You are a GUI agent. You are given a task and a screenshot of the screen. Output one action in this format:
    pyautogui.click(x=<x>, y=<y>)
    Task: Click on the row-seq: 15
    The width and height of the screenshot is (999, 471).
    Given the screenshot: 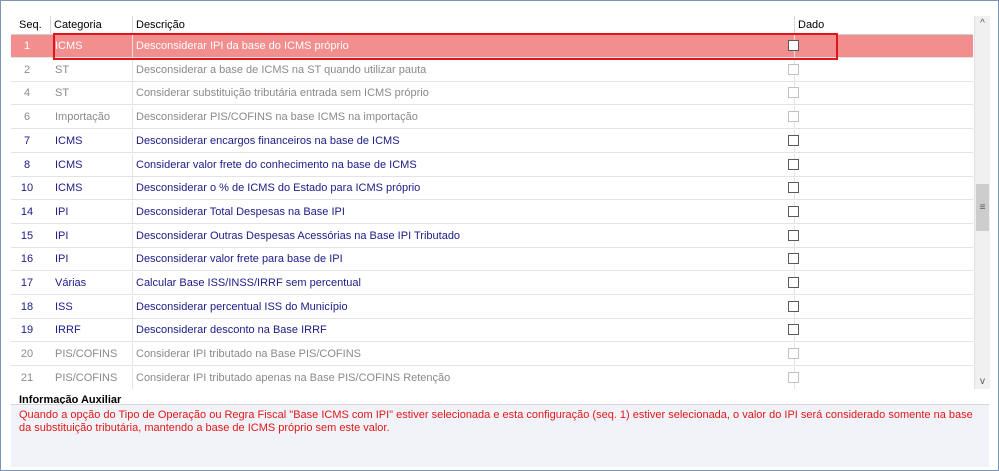 What is the action you would take?
    pyautogui.click(x=27, y=235)
    